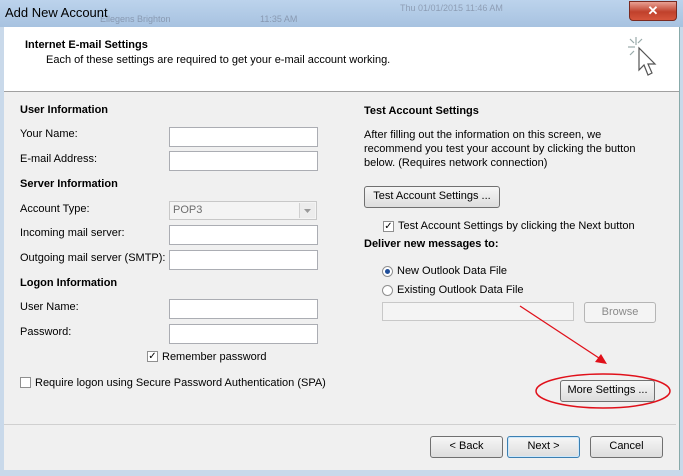  What do you see at coordinates (49, 307) in the screenshot?
I see `username-label: User Name:` at bounding box center [49, 307].